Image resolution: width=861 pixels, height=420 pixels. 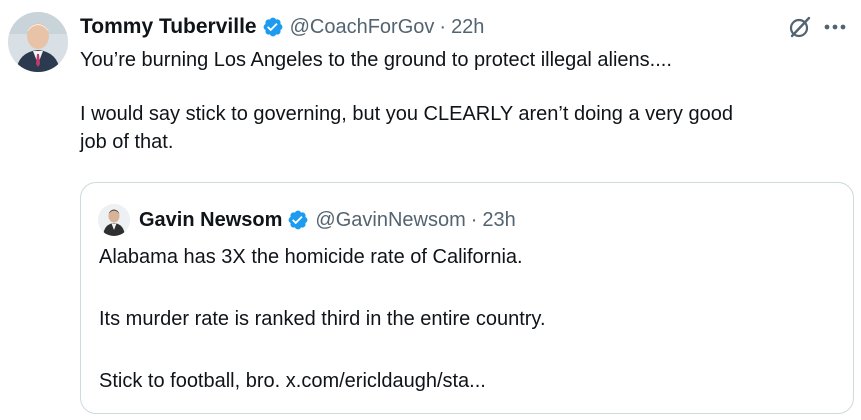 I want to click on author-avatar-image, so click(x=38, y=42).